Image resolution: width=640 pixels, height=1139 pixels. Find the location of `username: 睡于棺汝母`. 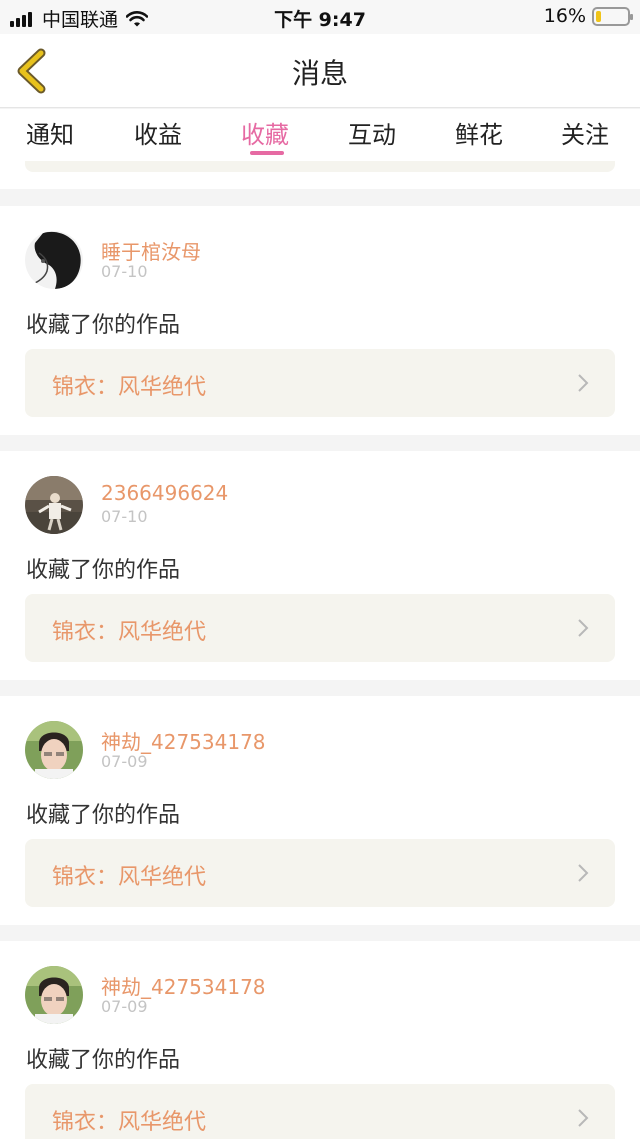

username: 睡于棺汝母 is located at coordinates (151, 250).